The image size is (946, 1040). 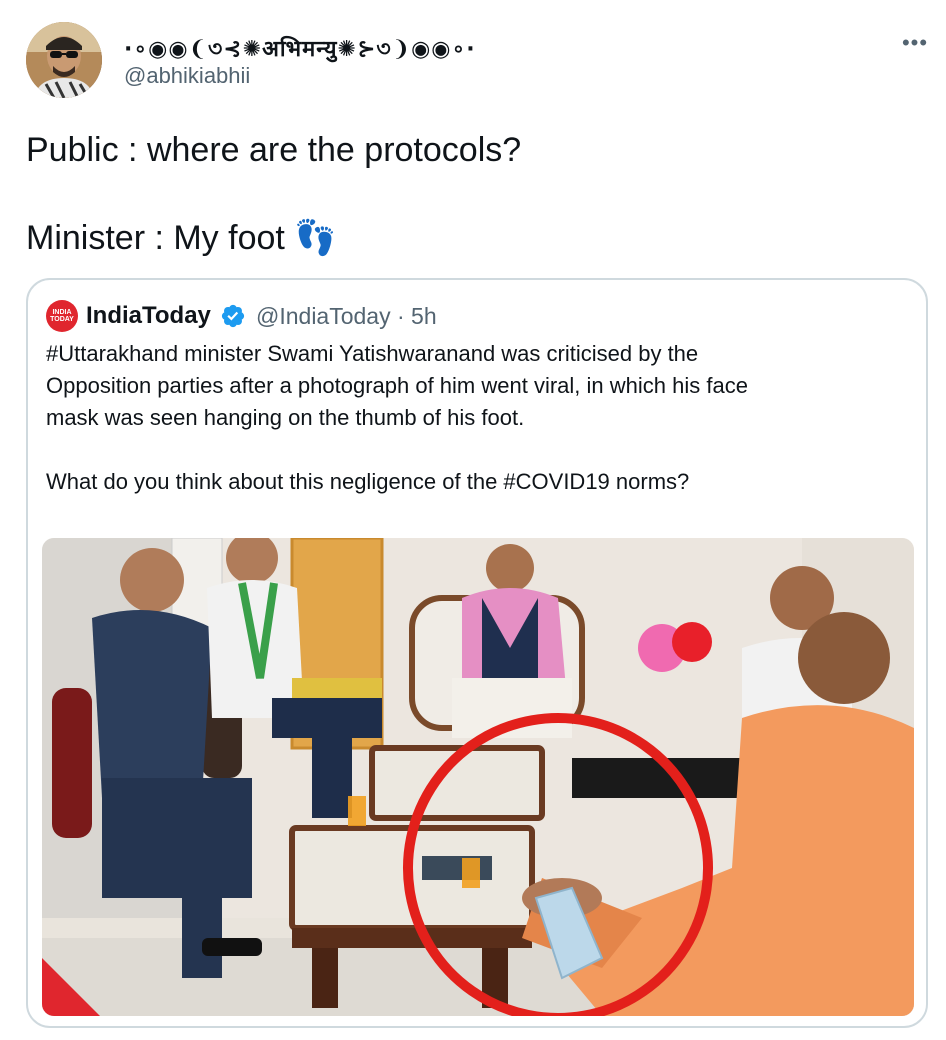 What do you see at coordinates (233, 316) in the screenshot?
I see `verified-badge-icon` at bounding box center [233, 316].